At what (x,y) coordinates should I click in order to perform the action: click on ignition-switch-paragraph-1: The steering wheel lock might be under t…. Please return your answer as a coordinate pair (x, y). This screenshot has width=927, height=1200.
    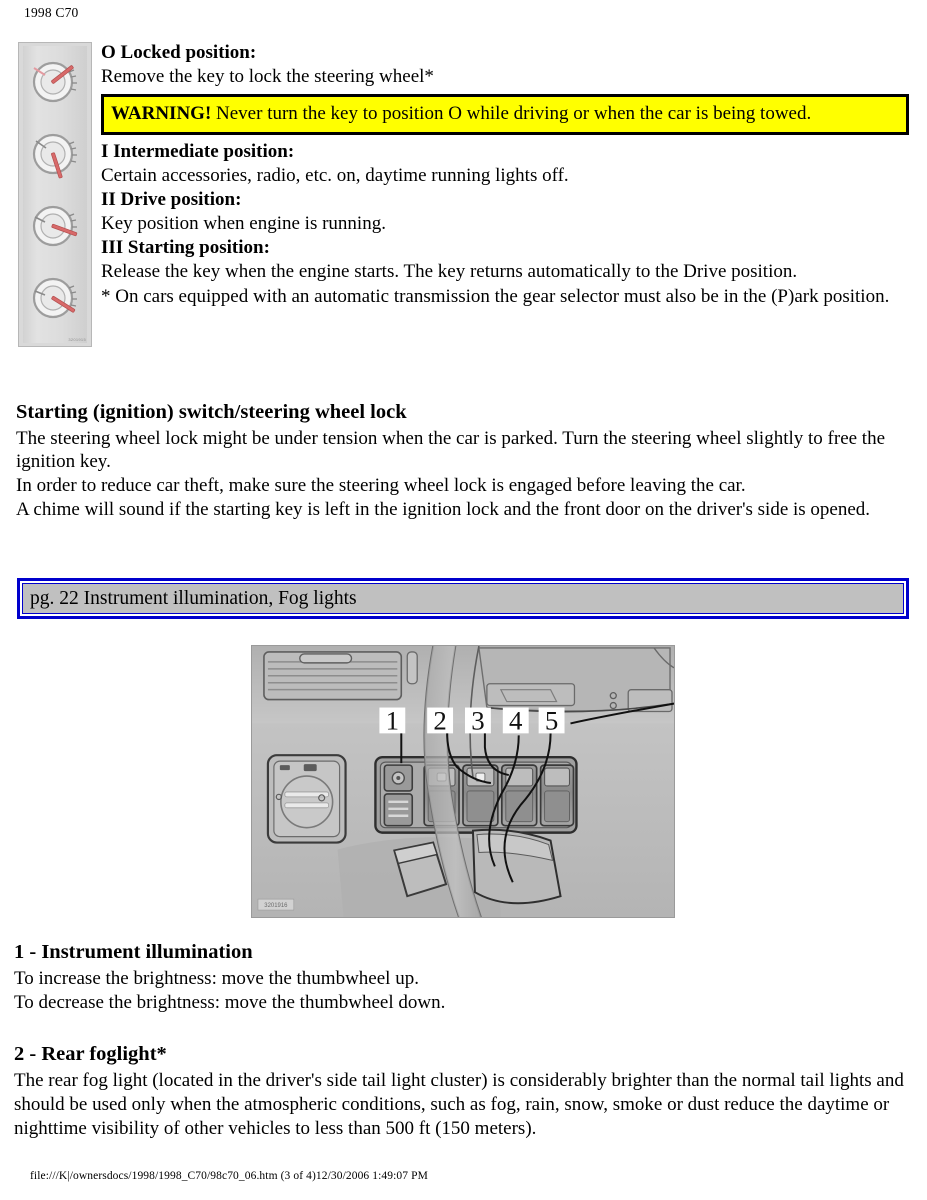
    Looking at the image, I should click on (451, 450).